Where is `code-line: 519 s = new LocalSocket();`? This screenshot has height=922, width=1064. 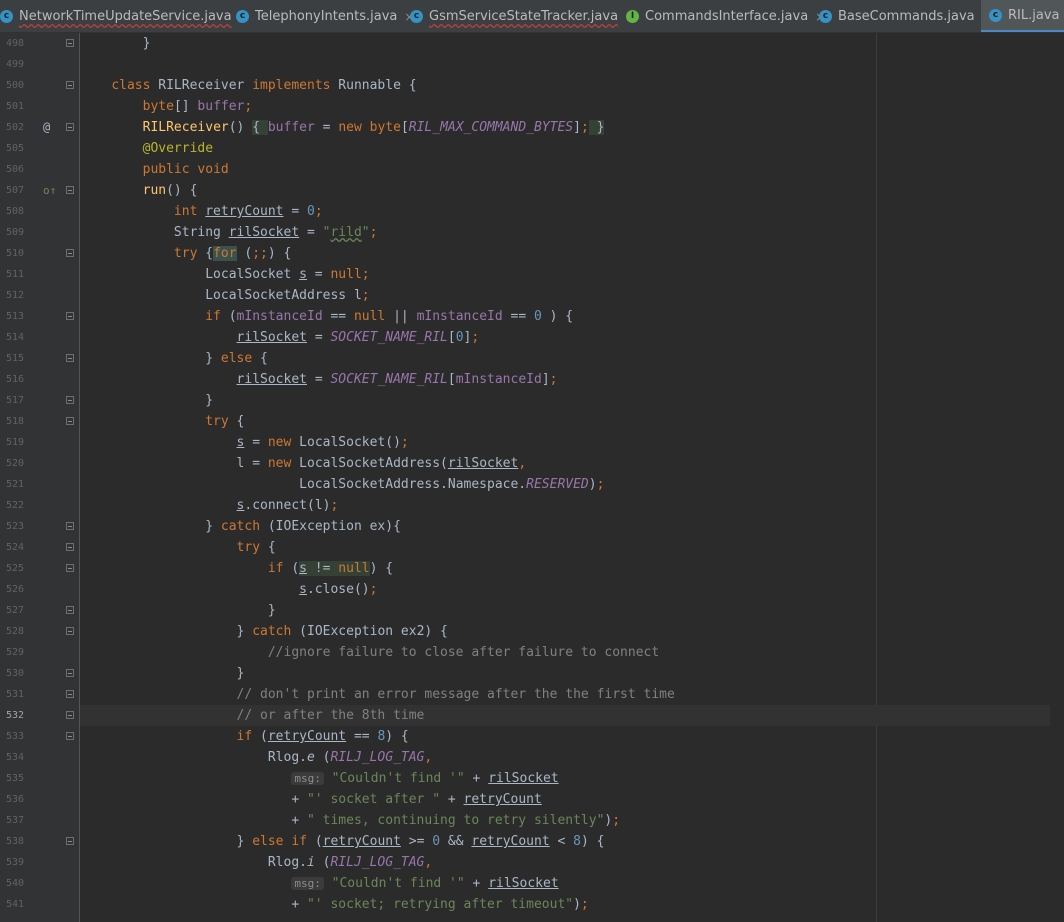
code-line: 519 s = new LocalSocket(); is located at coordinates (532, 442).